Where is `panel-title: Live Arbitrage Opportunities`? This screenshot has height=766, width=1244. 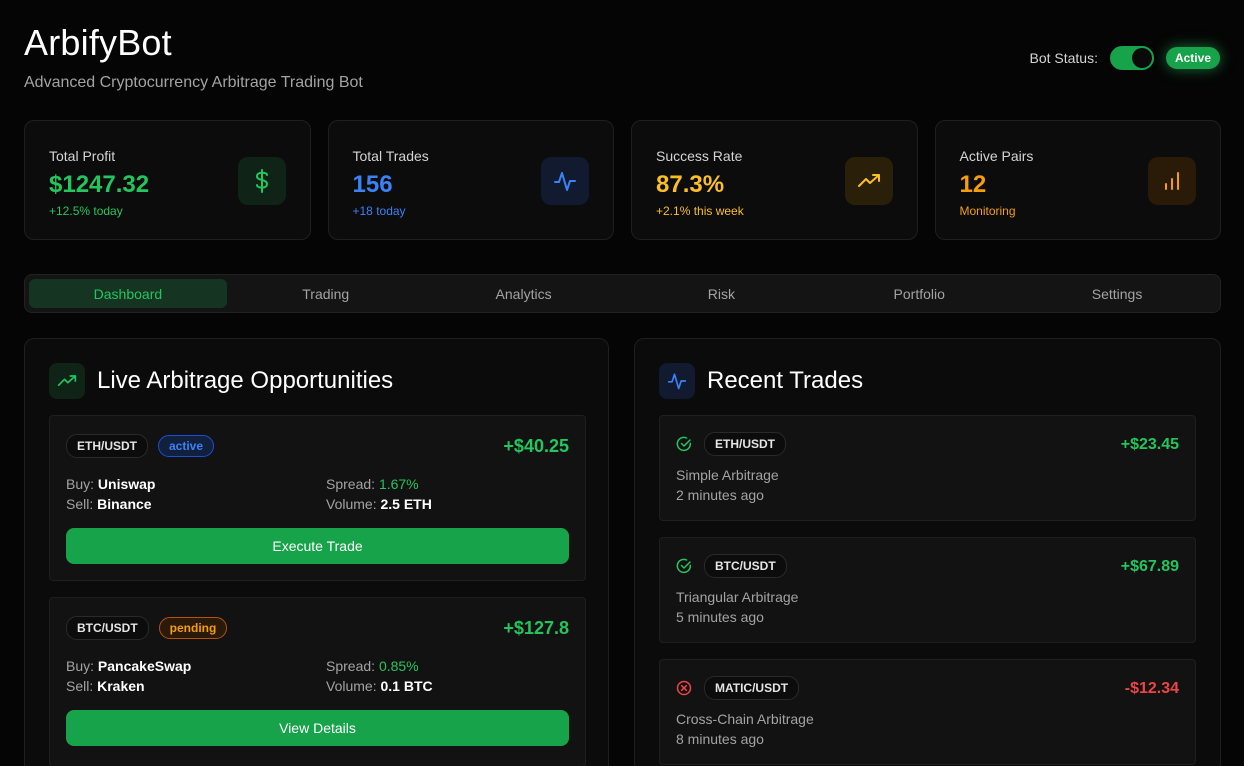
panel-title: Live Arbitrage Opportunities is located at coordinates (245, 380).